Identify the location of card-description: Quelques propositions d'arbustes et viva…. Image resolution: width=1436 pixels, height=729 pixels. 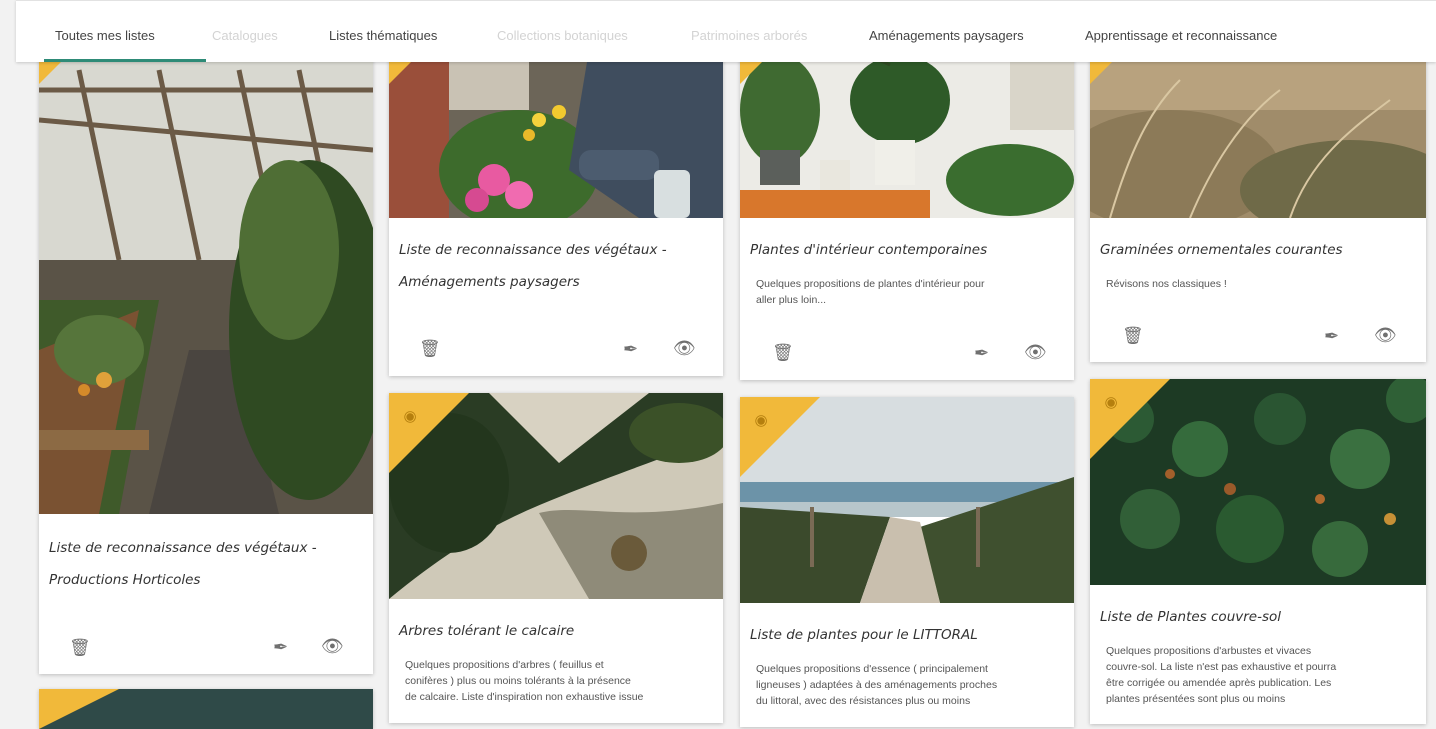
(1221, 675).